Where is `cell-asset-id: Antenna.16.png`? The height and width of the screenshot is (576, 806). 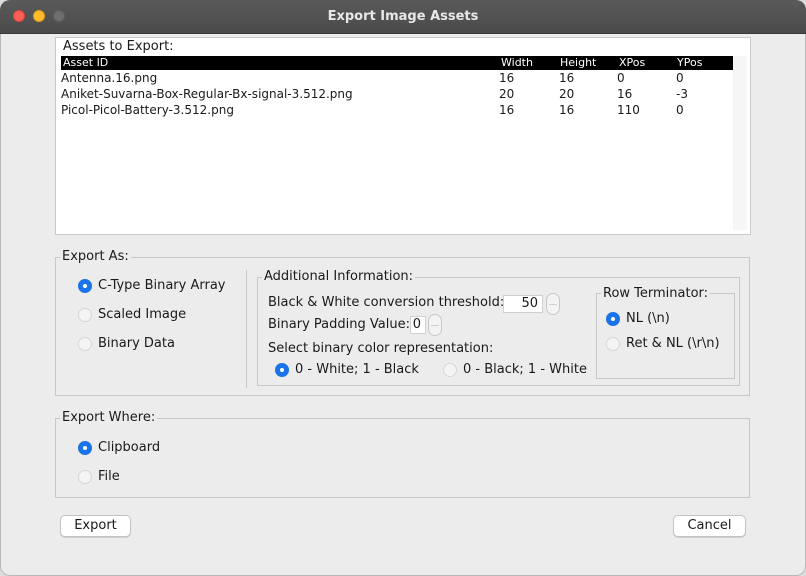
cell-asset-id: Antenna.16.png is located at coordinates (109, 78).